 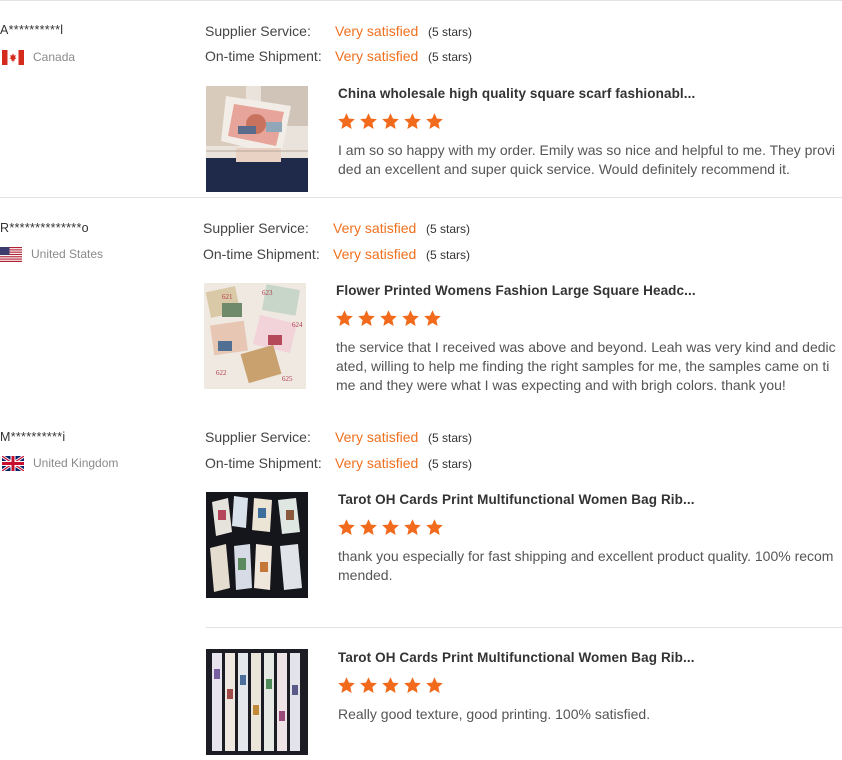 What do you see at coordinates (255, 336) in the screenshot?
I see `product-thumbnail: 621 623 624 622 625` at bounding box center [255, 336].